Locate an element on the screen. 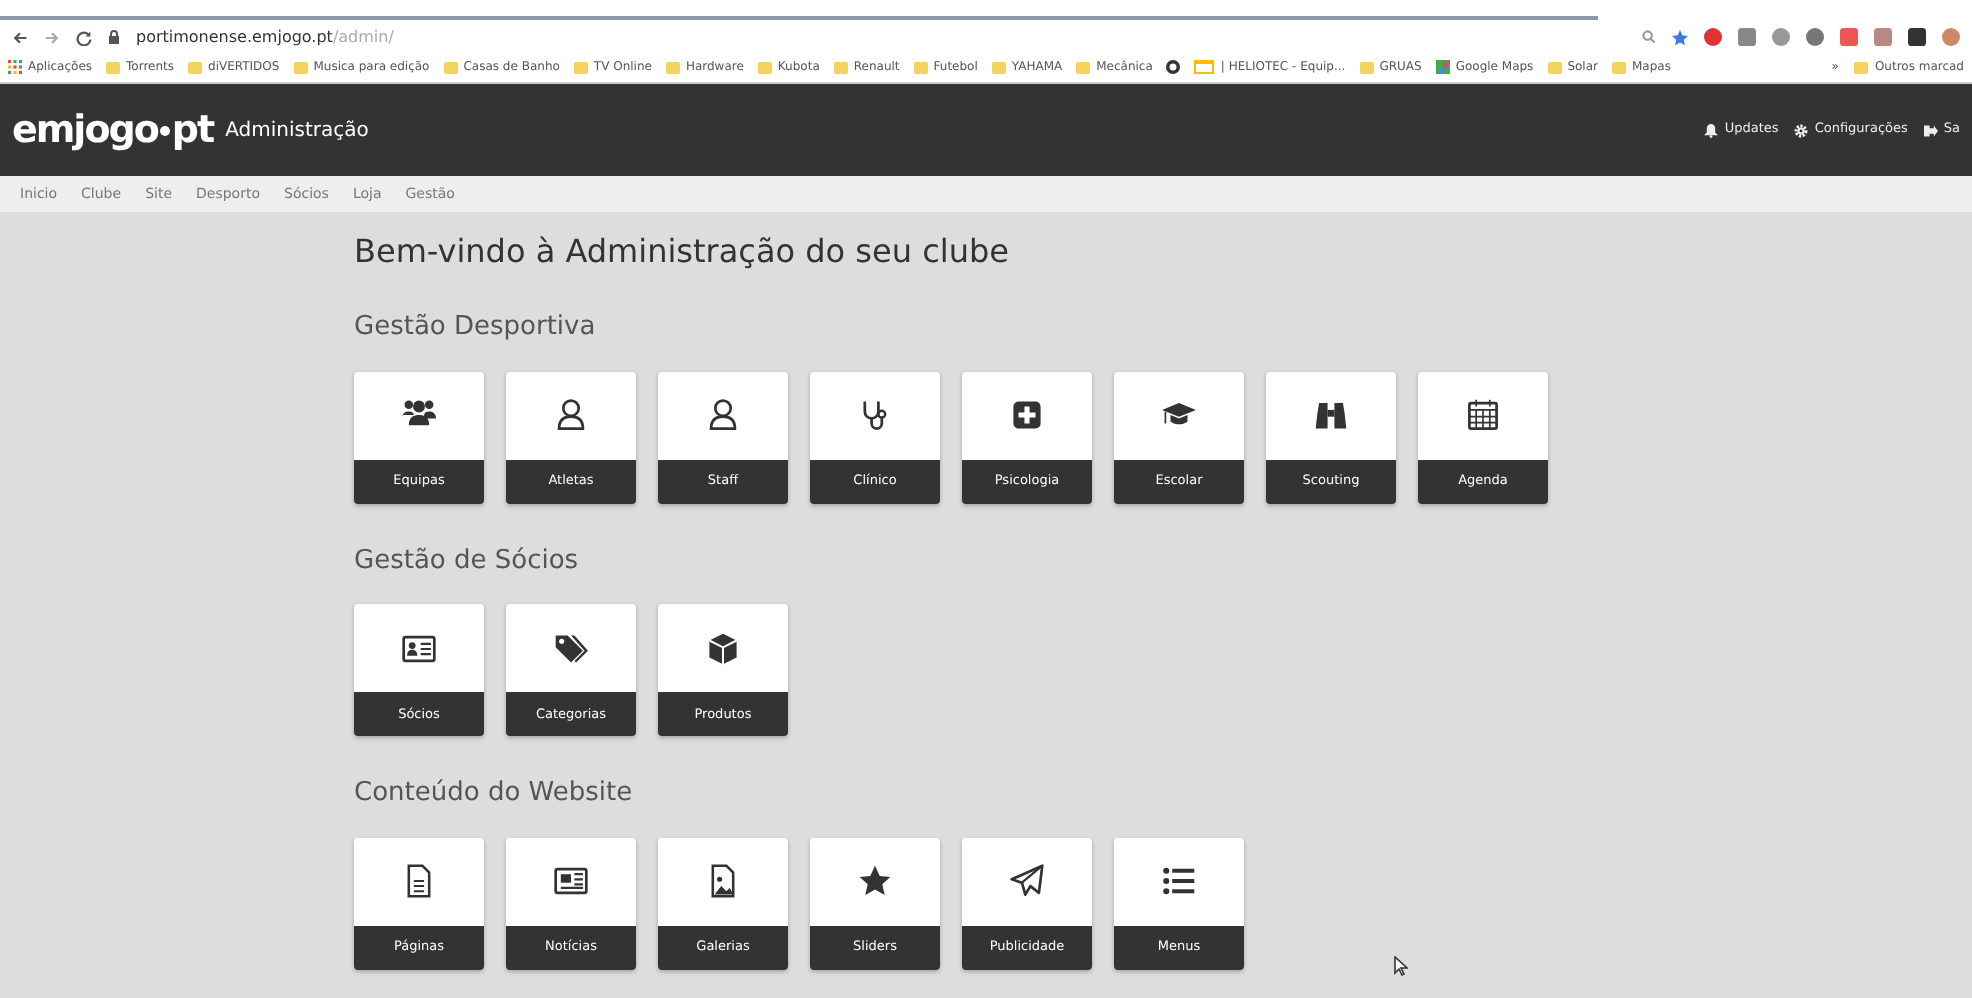  avatar-icon is located at coordinates (1951, 37).